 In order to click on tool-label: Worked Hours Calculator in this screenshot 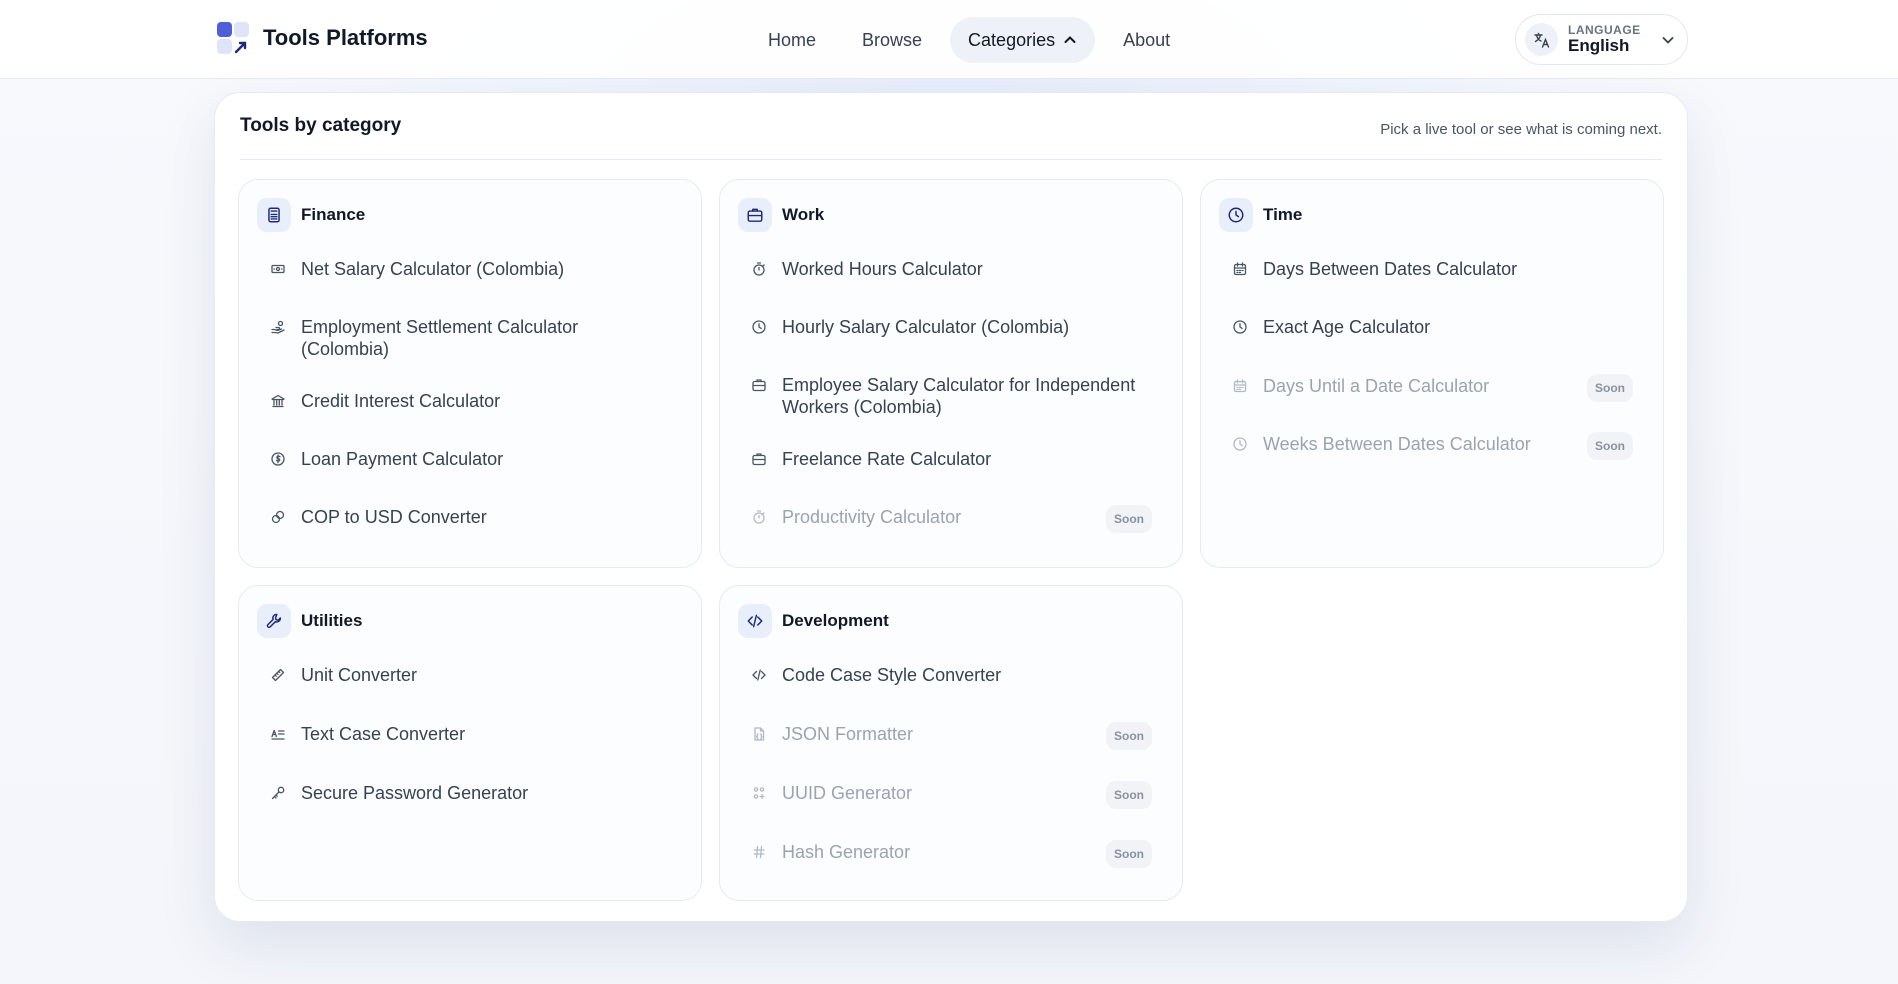, I will do `click(882, 269)`.